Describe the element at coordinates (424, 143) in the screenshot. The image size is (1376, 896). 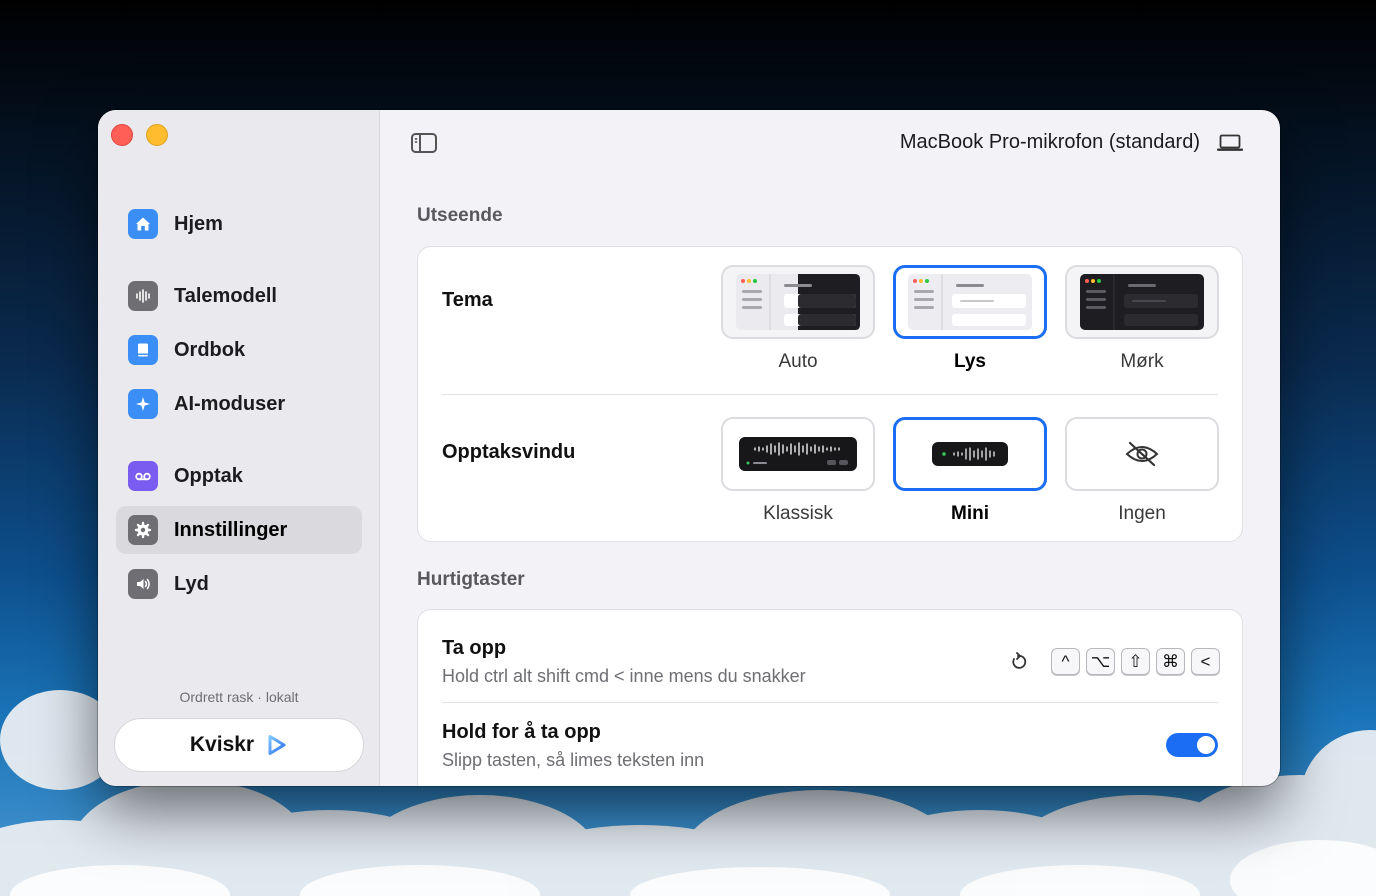
I see `sidebar-toggle-icon` at that location.